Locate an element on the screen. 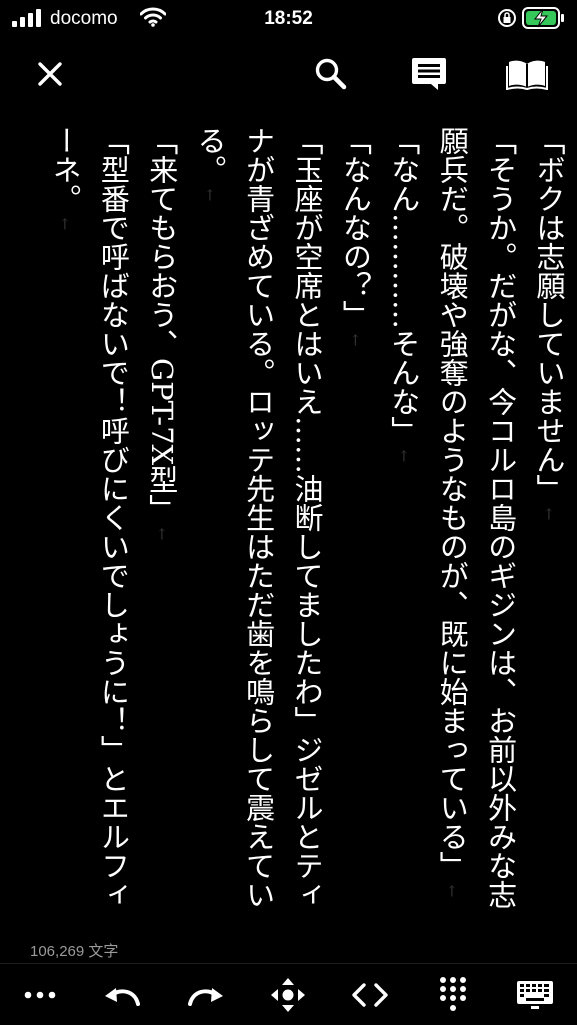 Image resolution: width=577 pixels, height=1025 pixels. search-icon is located at coordinates (331, 74).